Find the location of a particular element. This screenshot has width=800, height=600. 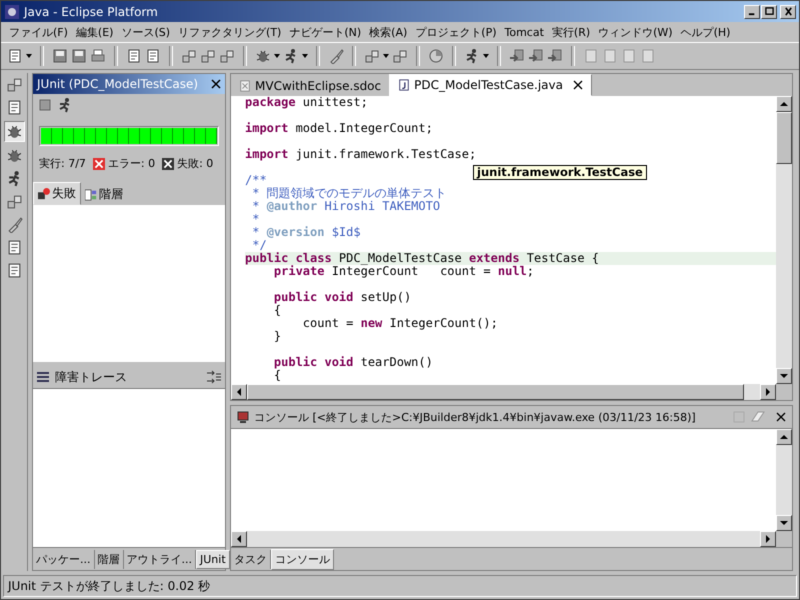

code-line: * is located at coordinates (255, 219).